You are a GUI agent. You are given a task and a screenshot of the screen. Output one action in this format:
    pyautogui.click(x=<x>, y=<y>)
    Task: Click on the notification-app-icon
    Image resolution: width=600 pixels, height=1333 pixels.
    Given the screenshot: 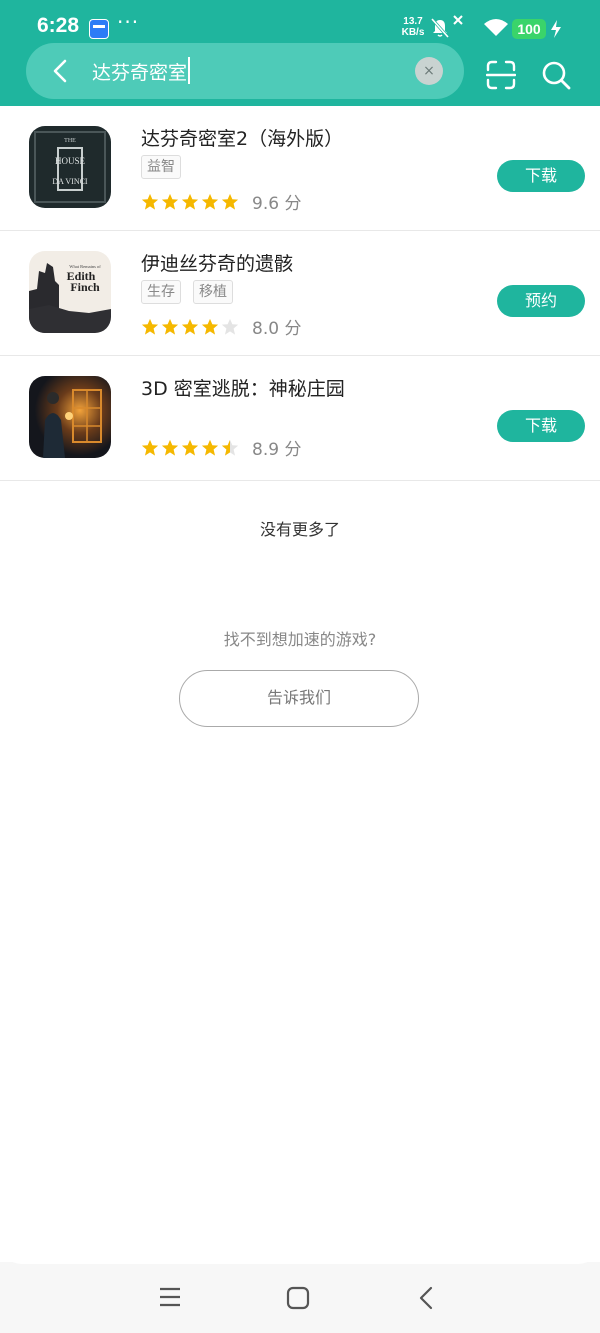 What is the action you would take?
    pyautogui.click(x=99, y=29)
    